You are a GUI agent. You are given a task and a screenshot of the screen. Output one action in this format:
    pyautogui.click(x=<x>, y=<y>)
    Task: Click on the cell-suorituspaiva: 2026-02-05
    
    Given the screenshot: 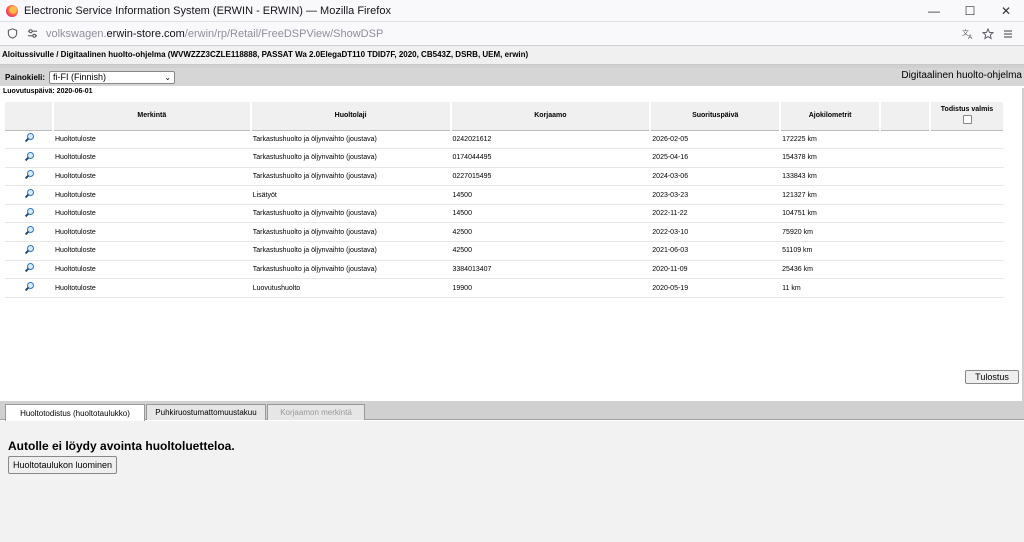 What is the action you would take?
    pyautogui.click(x=715, y=140)
    